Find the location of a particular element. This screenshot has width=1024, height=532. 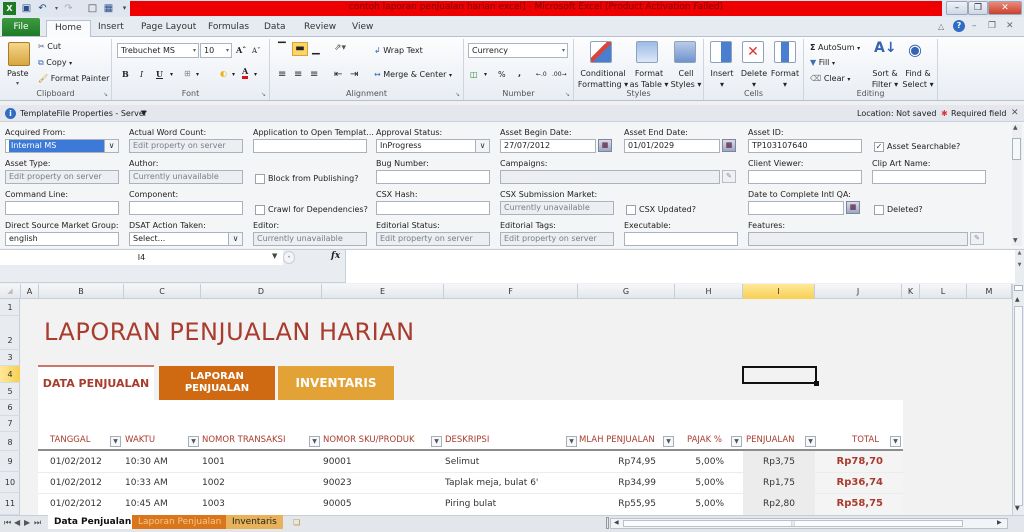

cell-waktu: 10:45 AM is located at coordinates (146, 504).